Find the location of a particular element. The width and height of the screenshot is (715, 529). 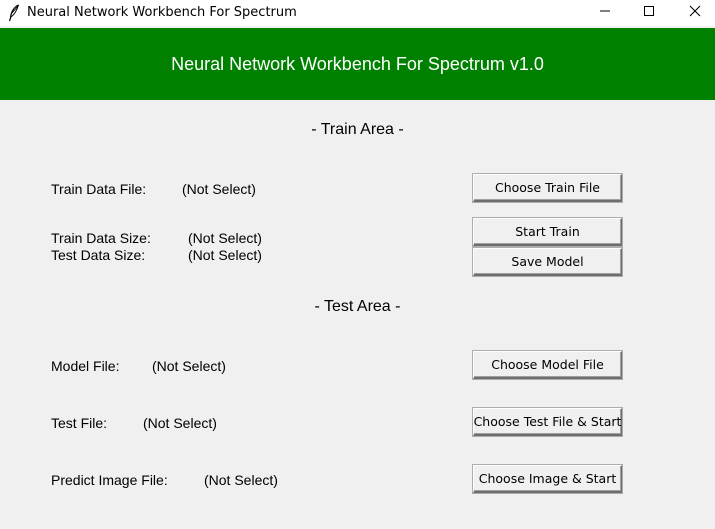

model-file-label: Model File: is located at coordinates (85, 366).